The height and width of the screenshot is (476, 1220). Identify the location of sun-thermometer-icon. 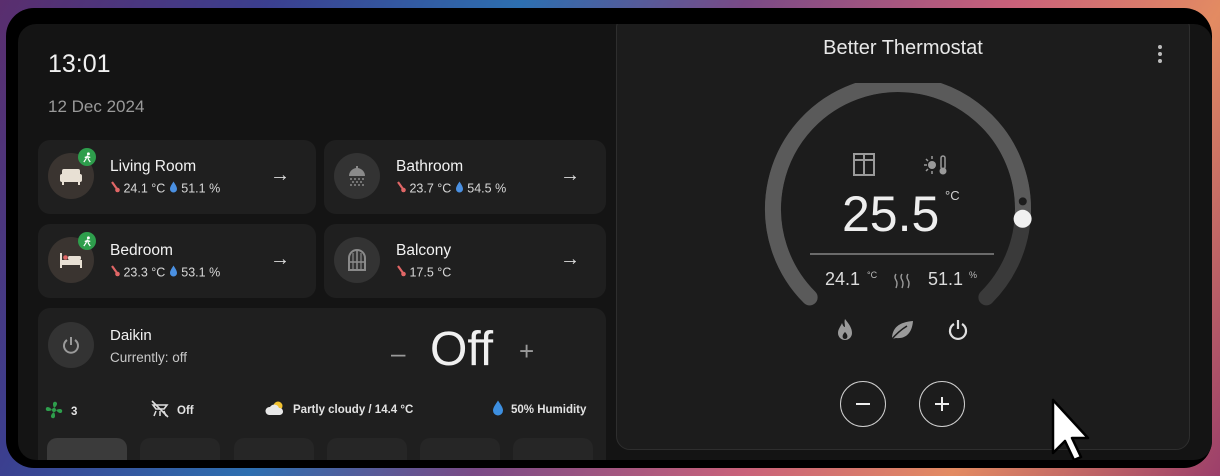
(935, 165).